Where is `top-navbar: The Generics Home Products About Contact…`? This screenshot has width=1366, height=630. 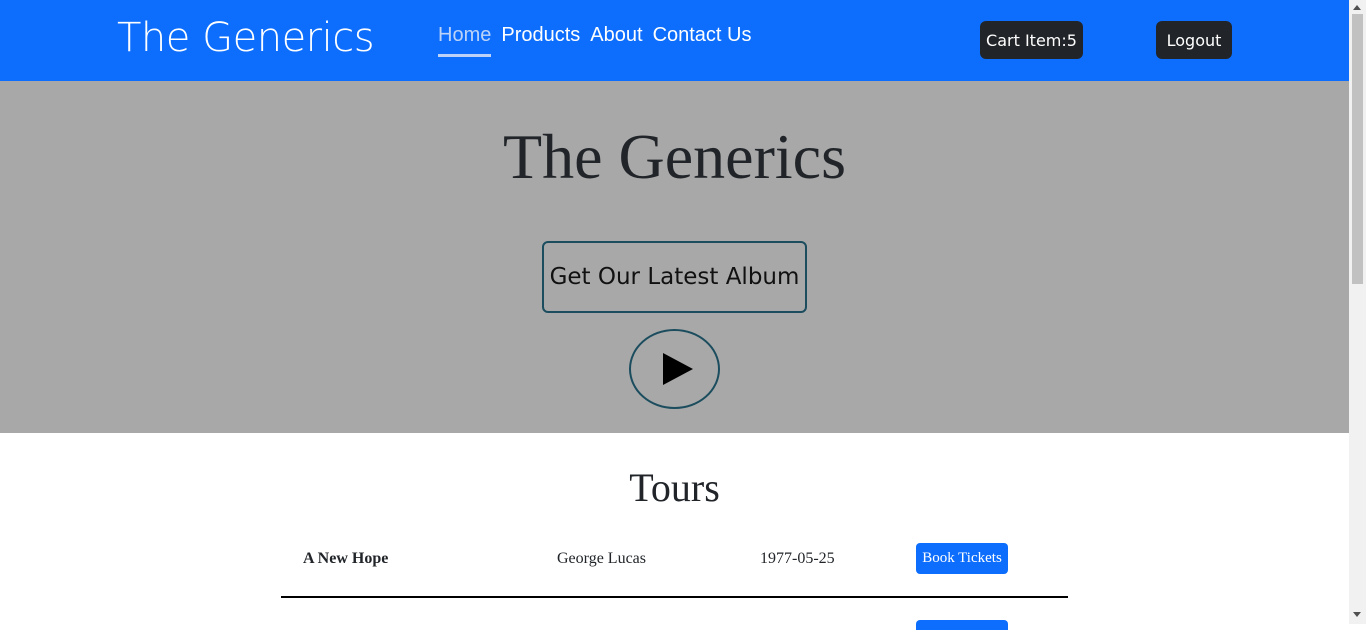 top-navbar: The Generics Home Products About Contact… is located at coordinates (674, 40).